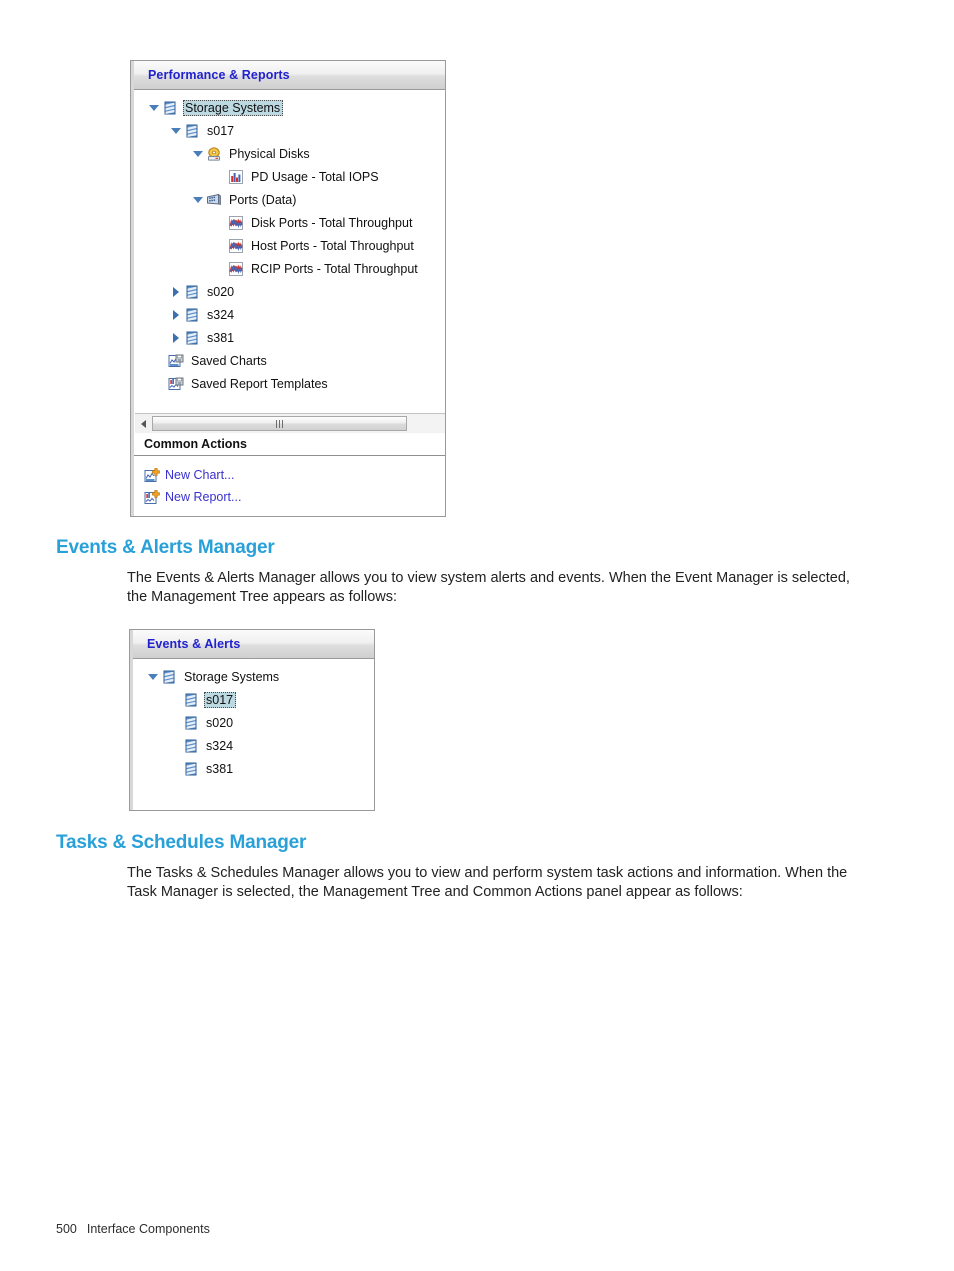  I want to click on tree-item-host-ports-total-throughput: Host Ports - Total Throughput, so click(289, 245).